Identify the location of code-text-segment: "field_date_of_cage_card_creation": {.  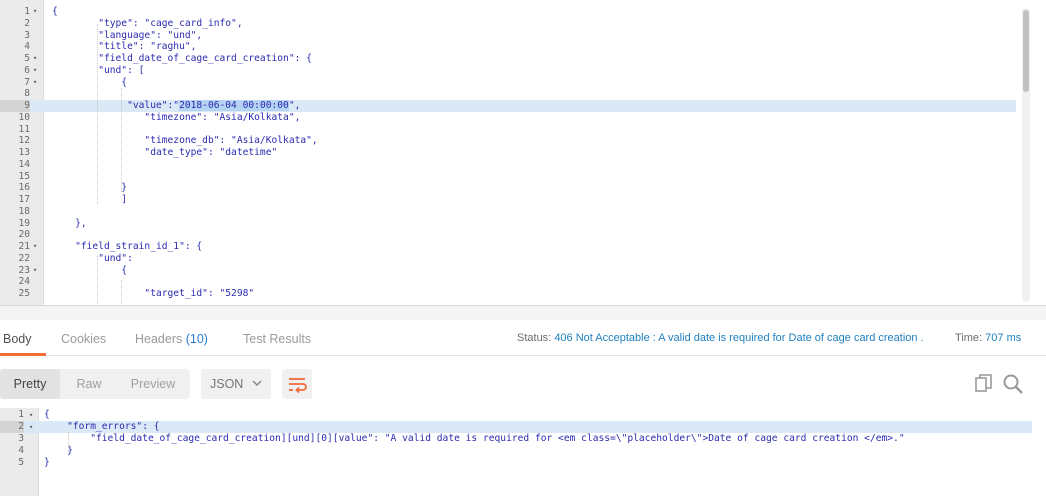
(182, 58).